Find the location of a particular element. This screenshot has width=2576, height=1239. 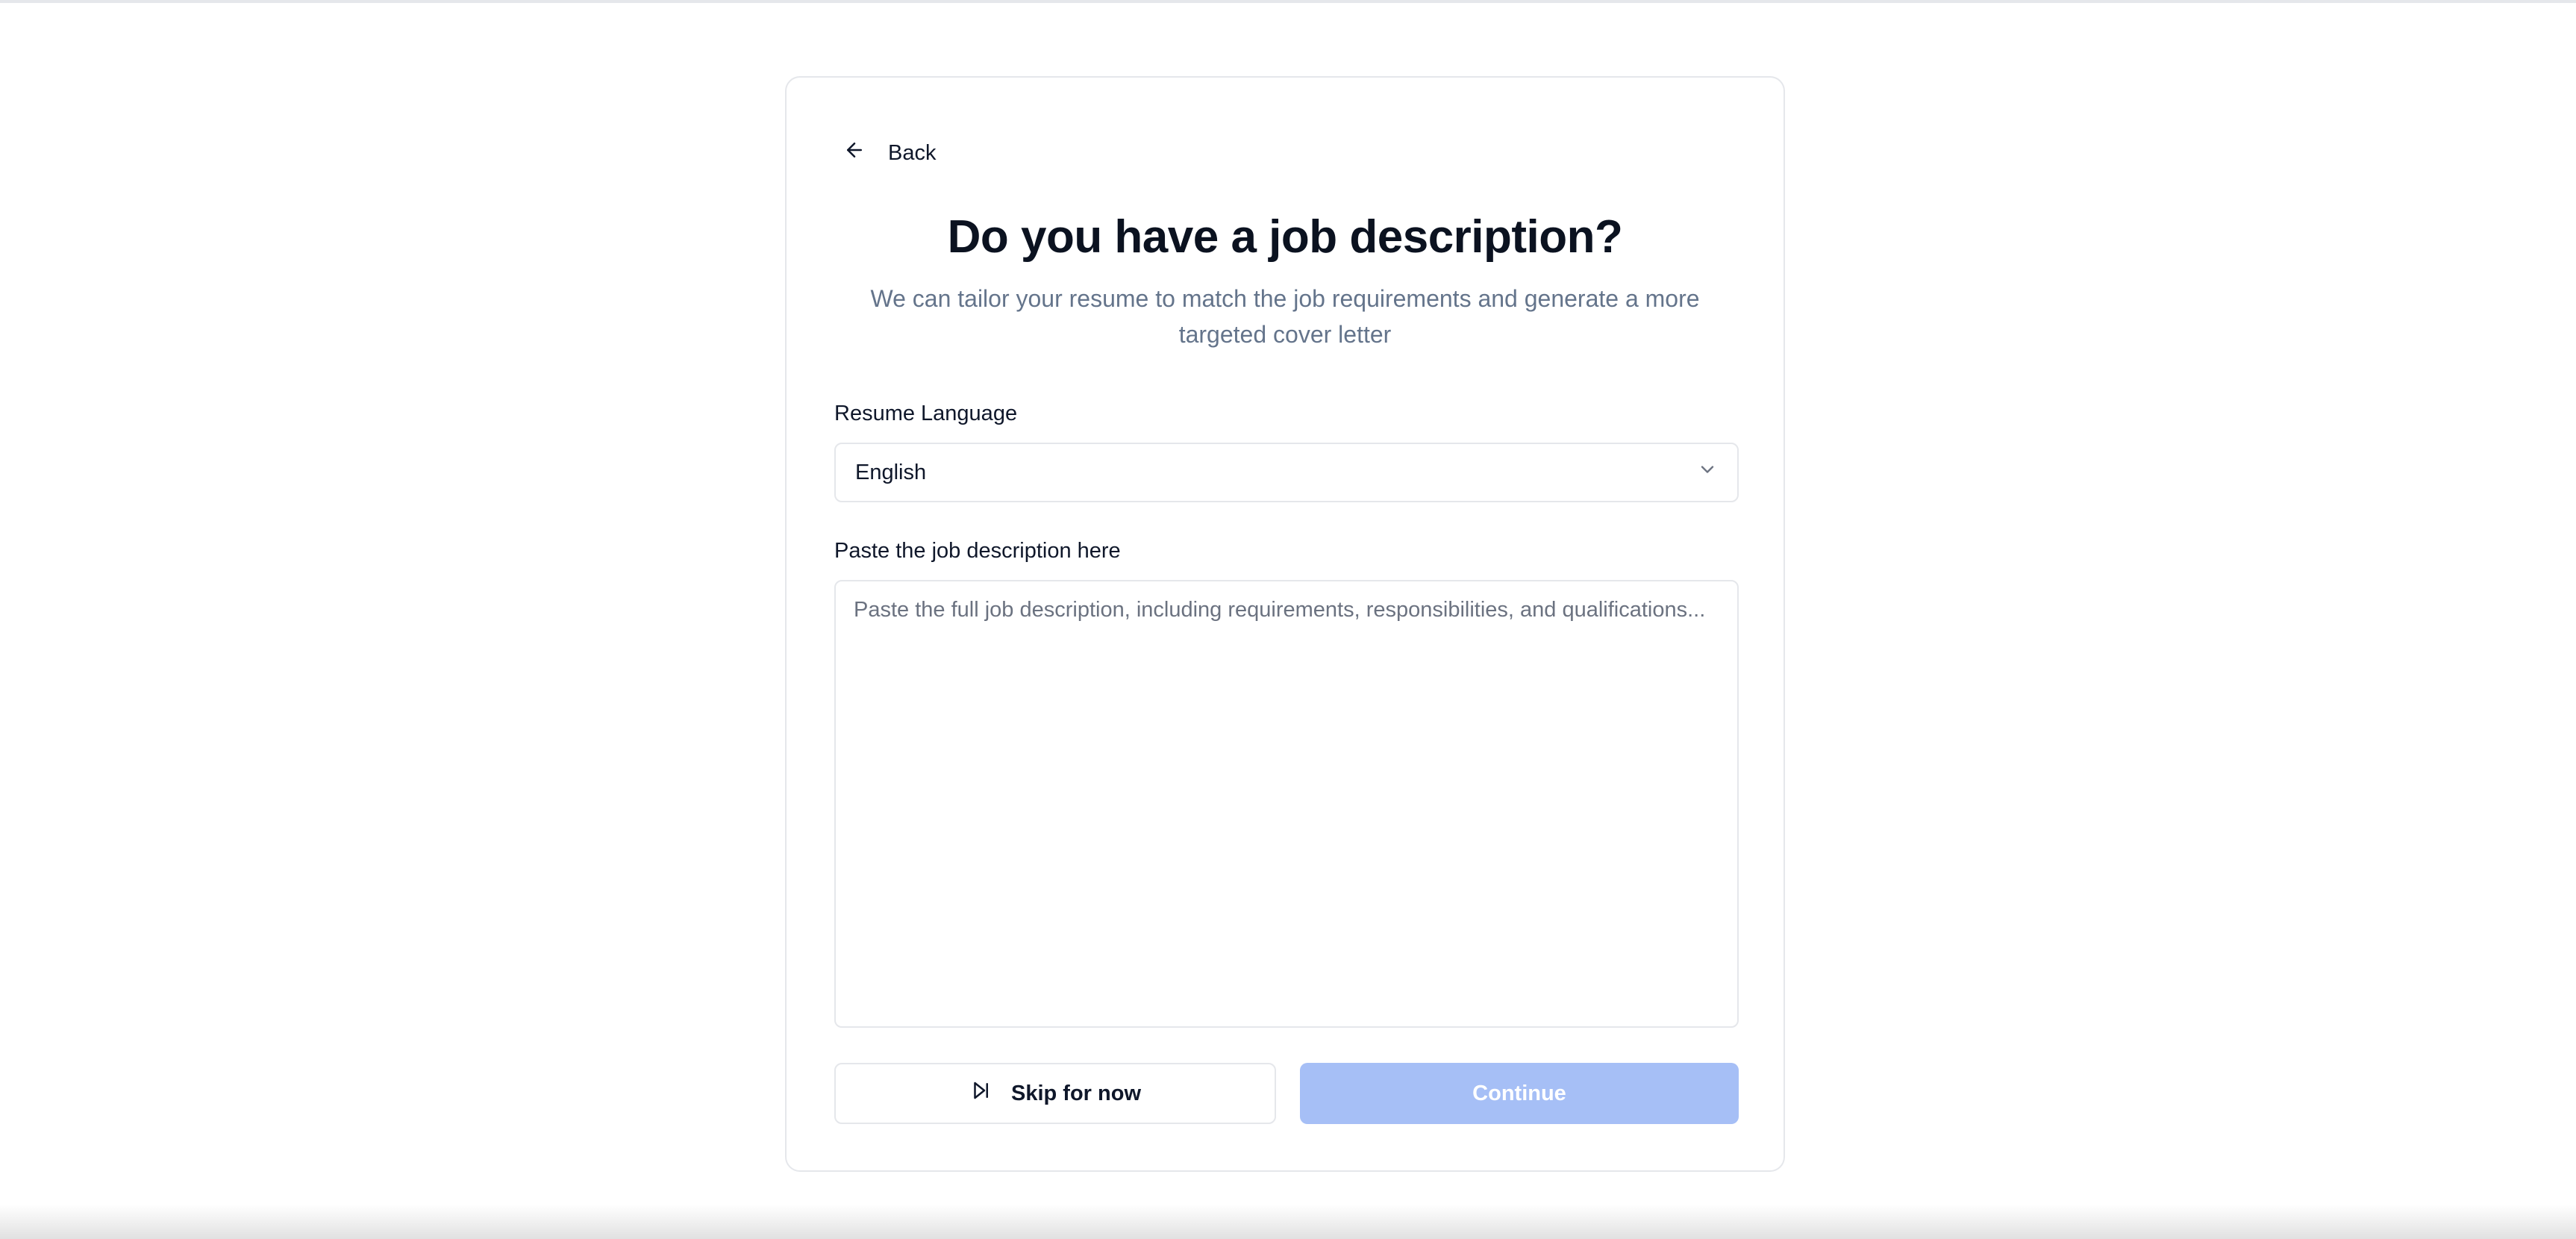

continue-label: Continue is located at coordinates (1519, 1093).